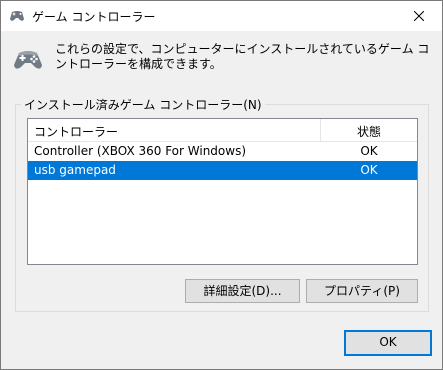 The height and width of the screenshot is (370, 443). I want to click on window-title: ゲーム コントローラー, so click(94, 17).